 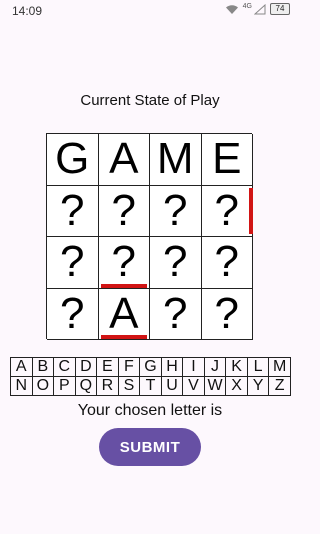 I want to click on network-type-label: 4G, so click(x=247, y=6).